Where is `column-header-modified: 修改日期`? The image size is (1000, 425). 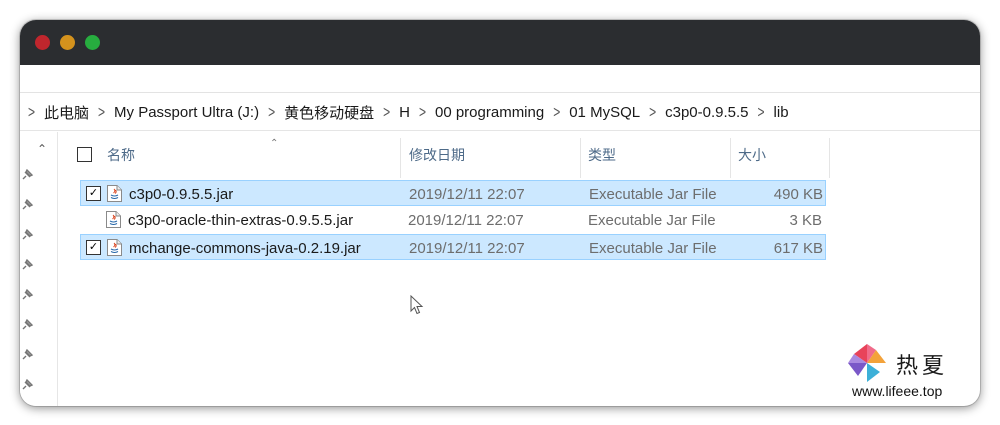 column-header-modified: 修改日期 is located at coordinates (494, 155).